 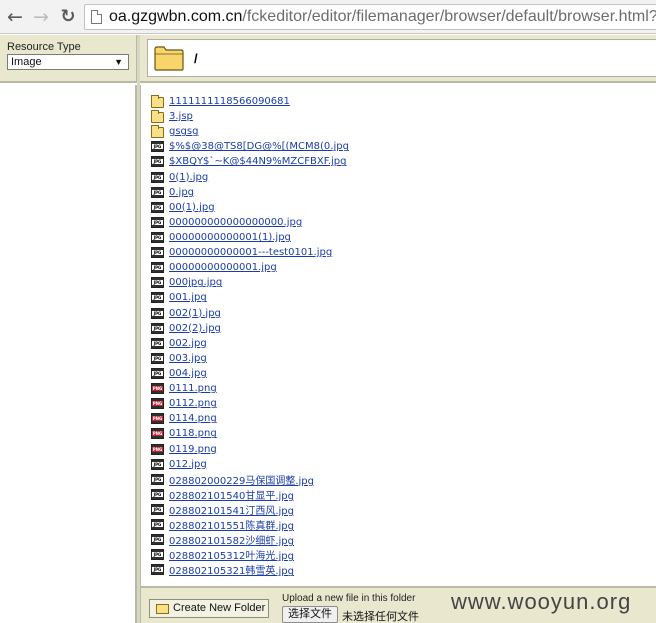 I want to click on file-row: JPG 028802101582沙细虾.jpg, so click(x=250, y=539).